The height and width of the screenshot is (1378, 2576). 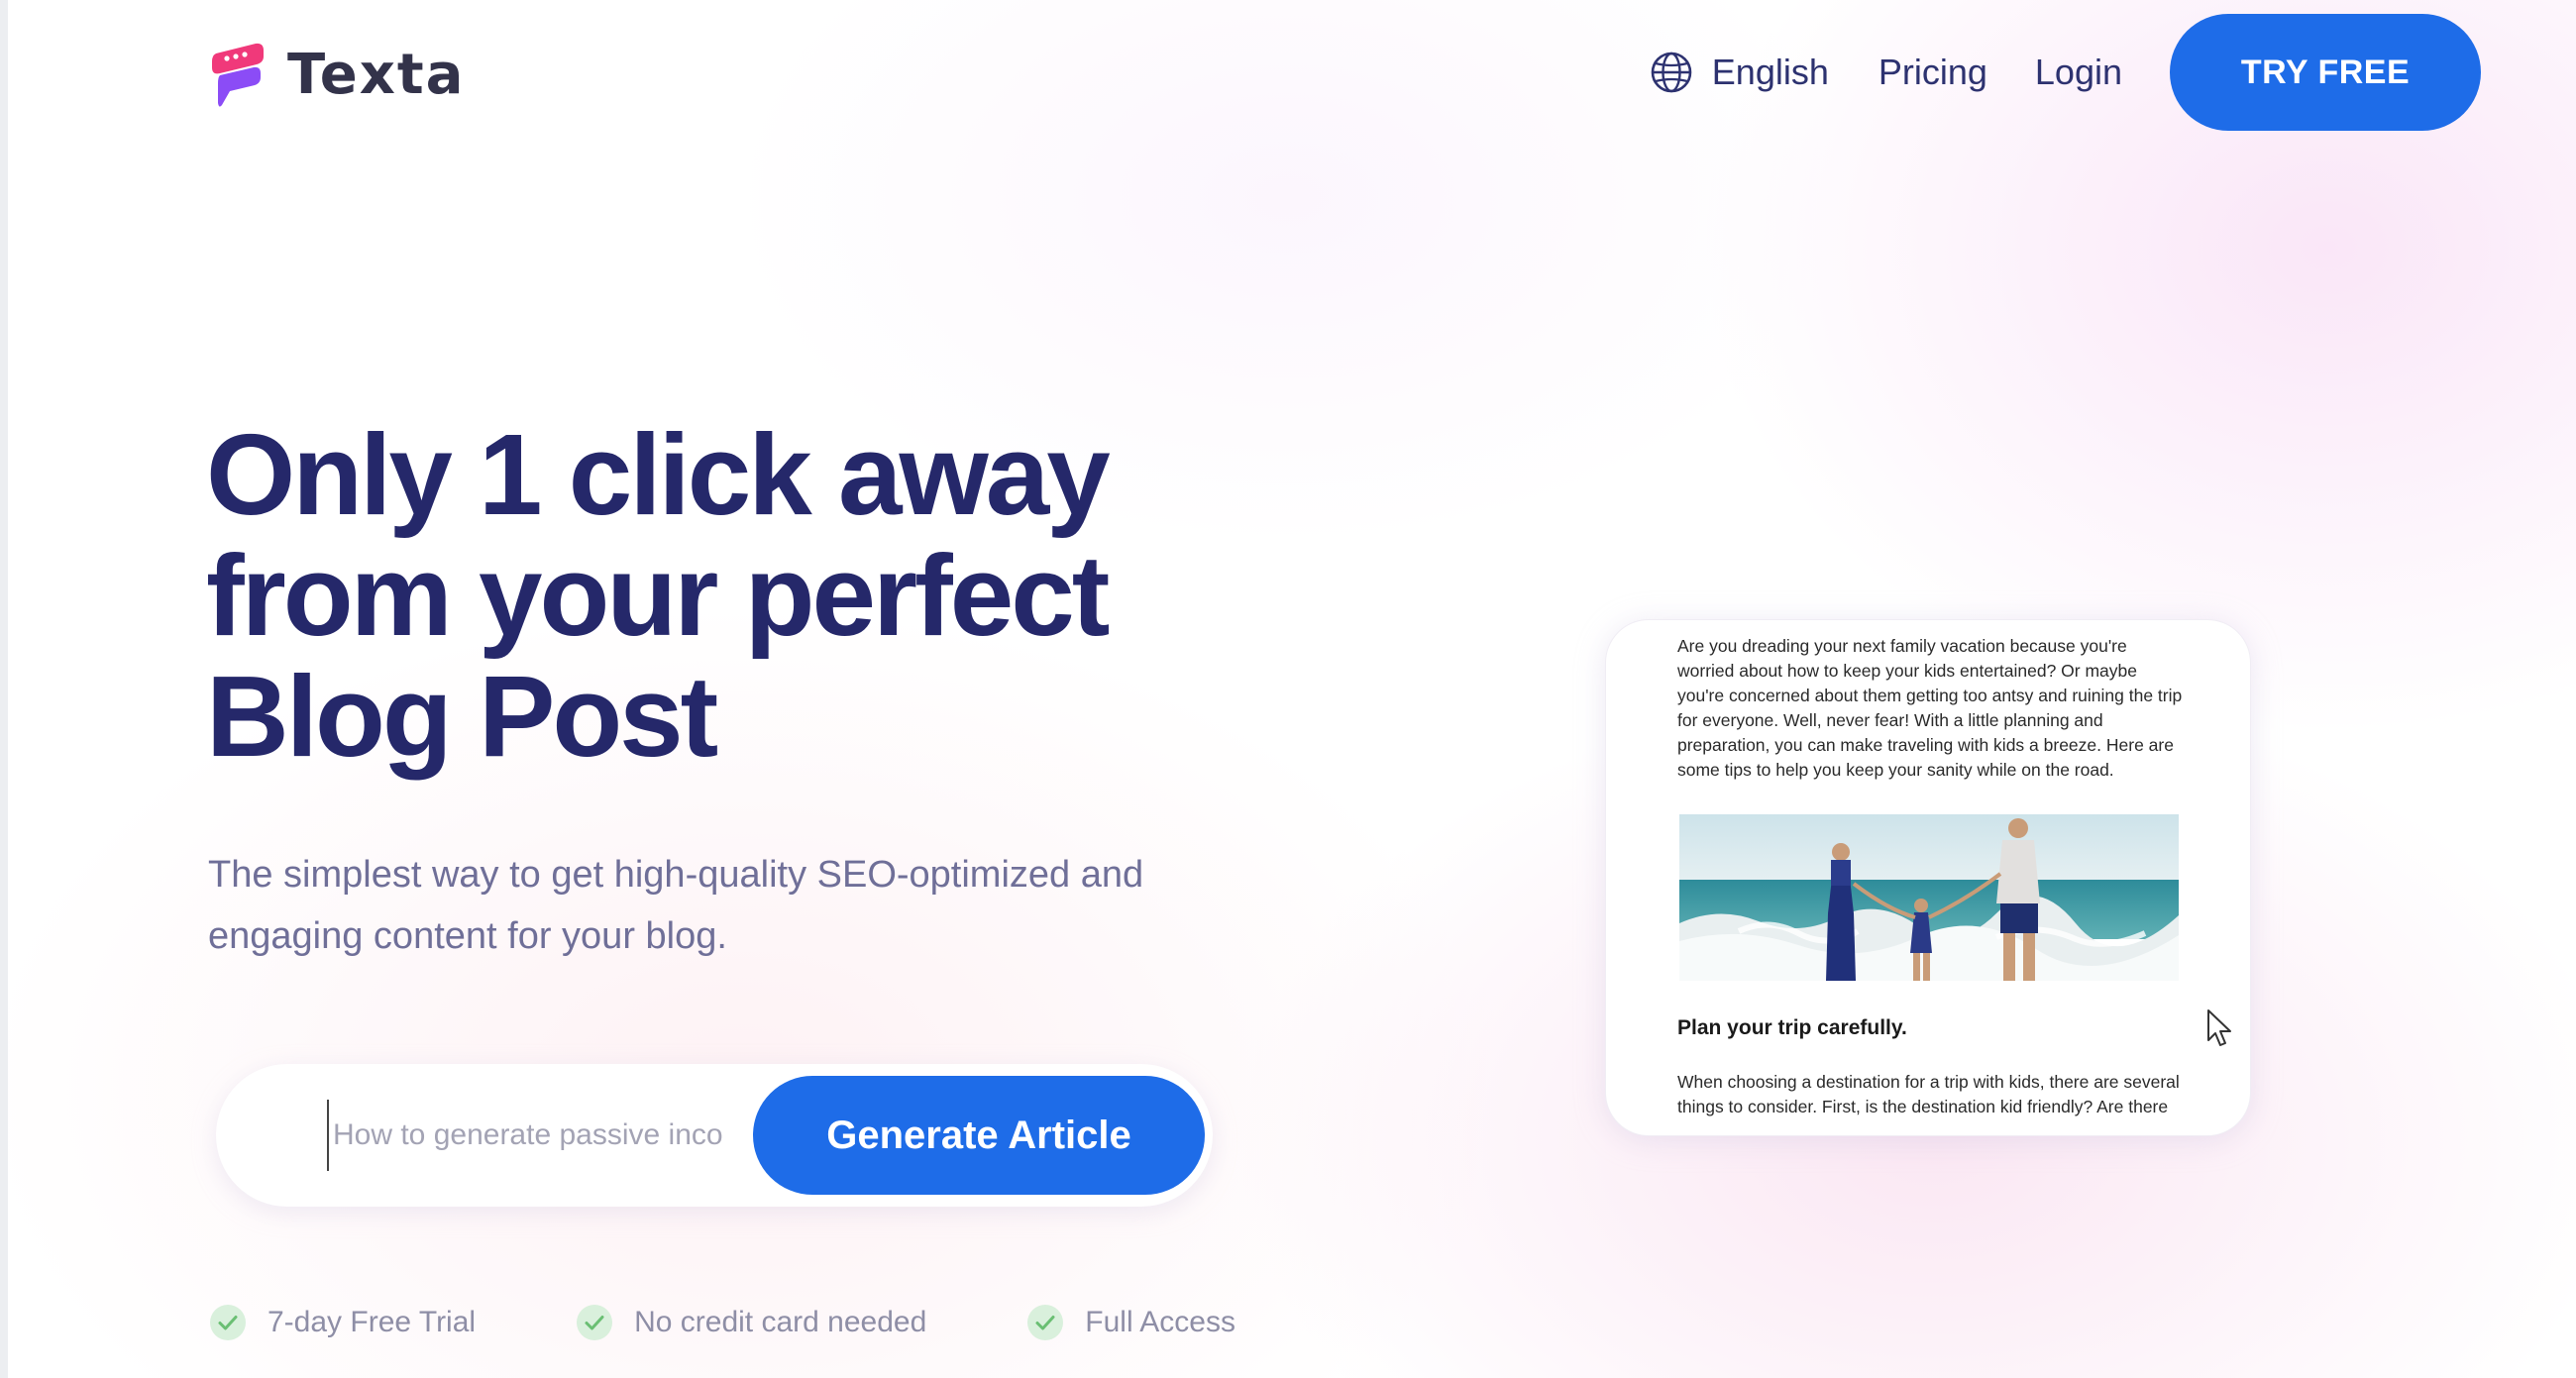 I want to click on hero-title-line: from your perfect, so click(x=658, y=596).